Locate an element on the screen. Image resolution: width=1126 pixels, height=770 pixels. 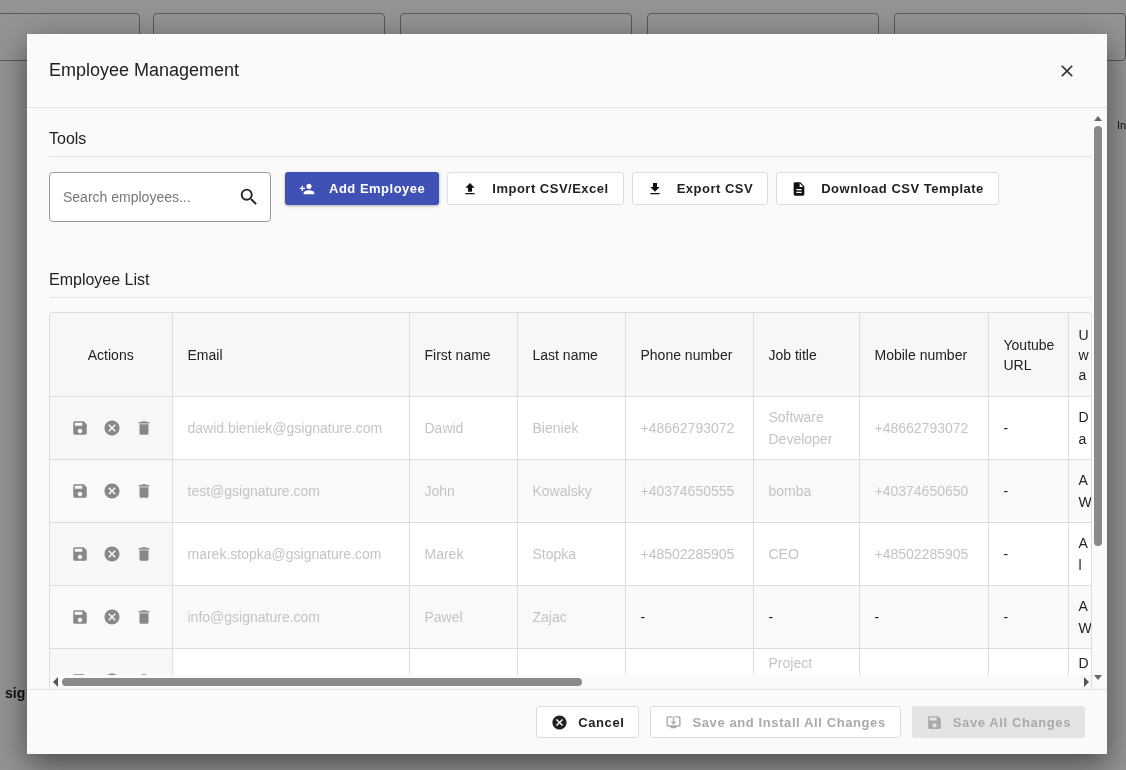
page-text: sig is located at coordinates (15, 693).